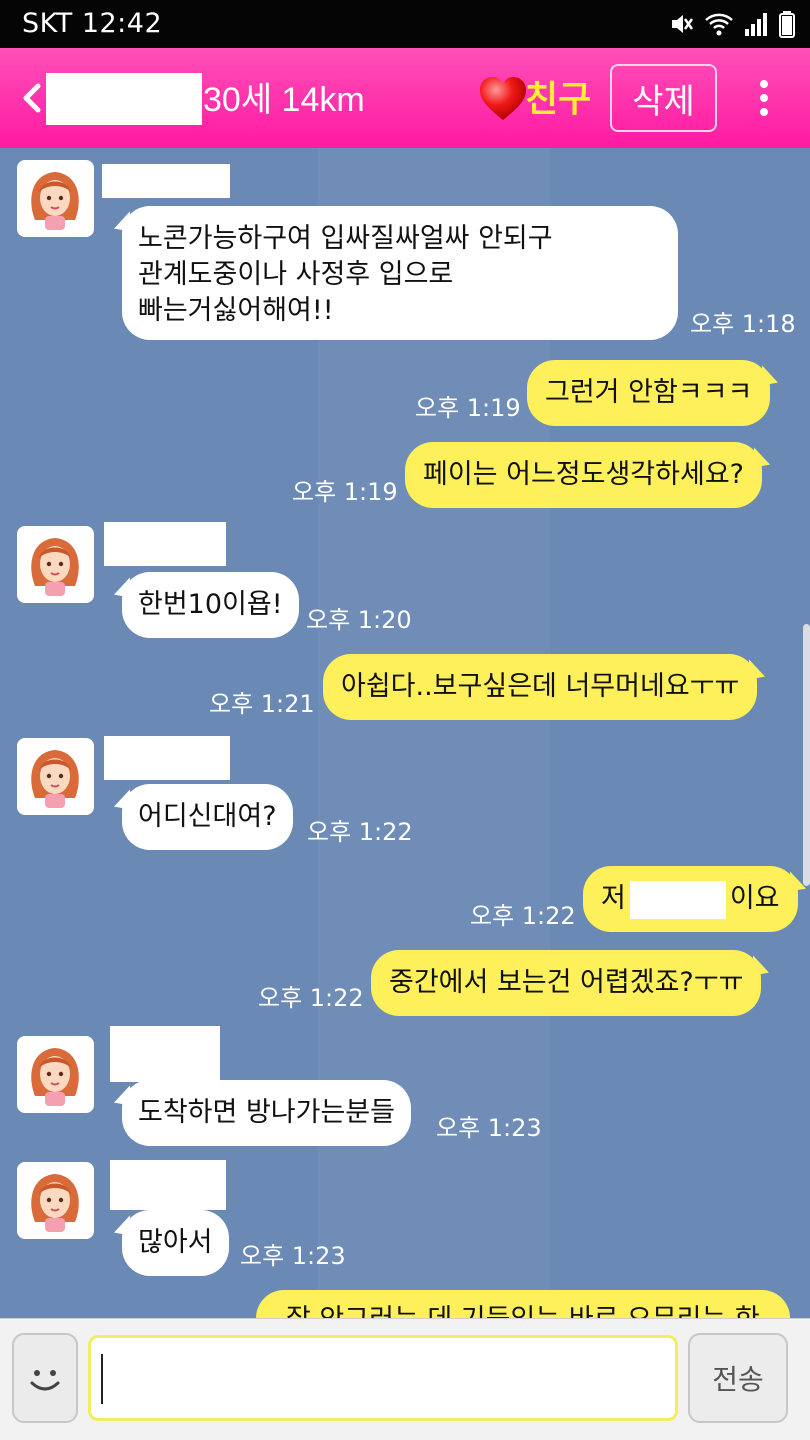 This screenshot has width=810, height=1440. I want to click on chat-header: 30세 14km 친구 삭제, so click(405, 98).